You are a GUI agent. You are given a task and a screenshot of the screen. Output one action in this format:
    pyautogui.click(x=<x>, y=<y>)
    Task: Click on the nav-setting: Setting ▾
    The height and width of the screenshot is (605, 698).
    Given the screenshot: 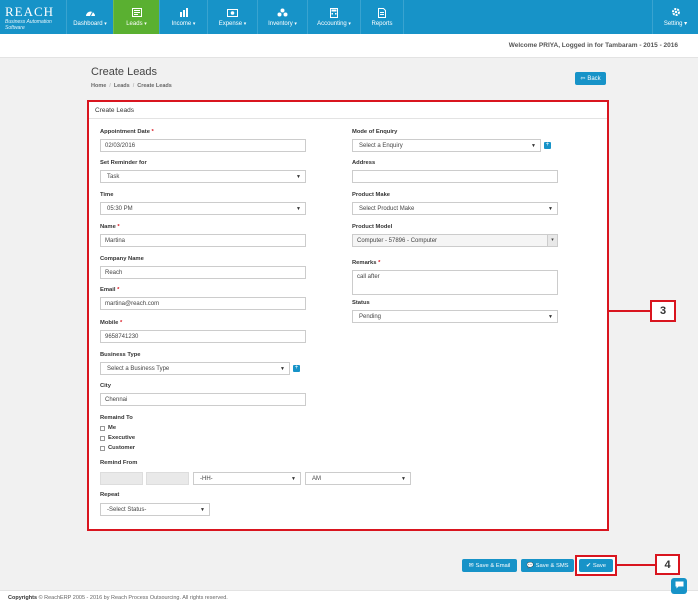 What is the action you would take?
    pyautogui.click(x=675, y=17)
    